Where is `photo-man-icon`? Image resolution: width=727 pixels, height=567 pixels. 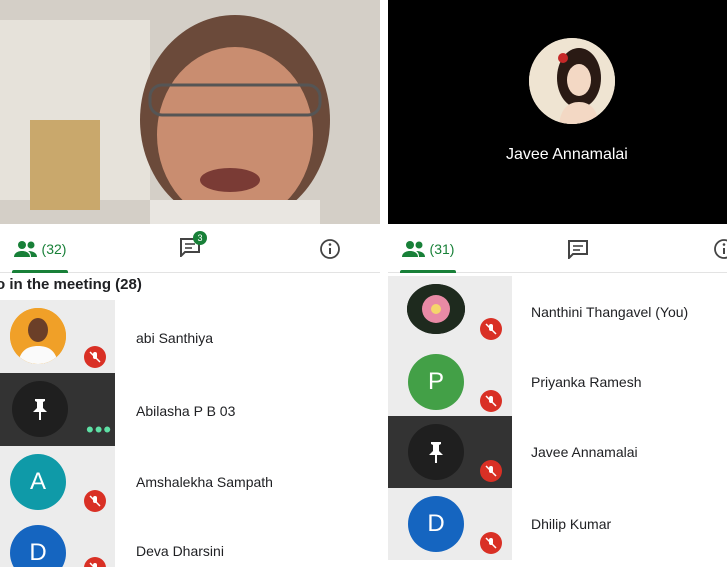
photo-man-icon is located at coordinates (38, 336).